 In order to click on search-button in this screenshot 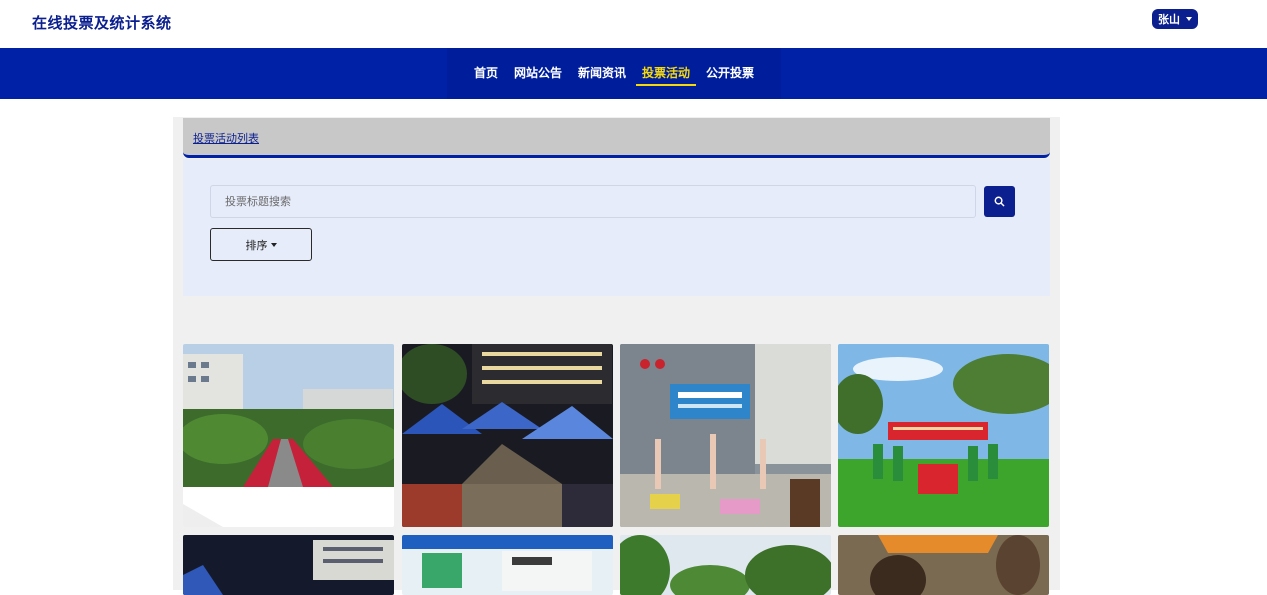, I will do `click(999, 201)`.